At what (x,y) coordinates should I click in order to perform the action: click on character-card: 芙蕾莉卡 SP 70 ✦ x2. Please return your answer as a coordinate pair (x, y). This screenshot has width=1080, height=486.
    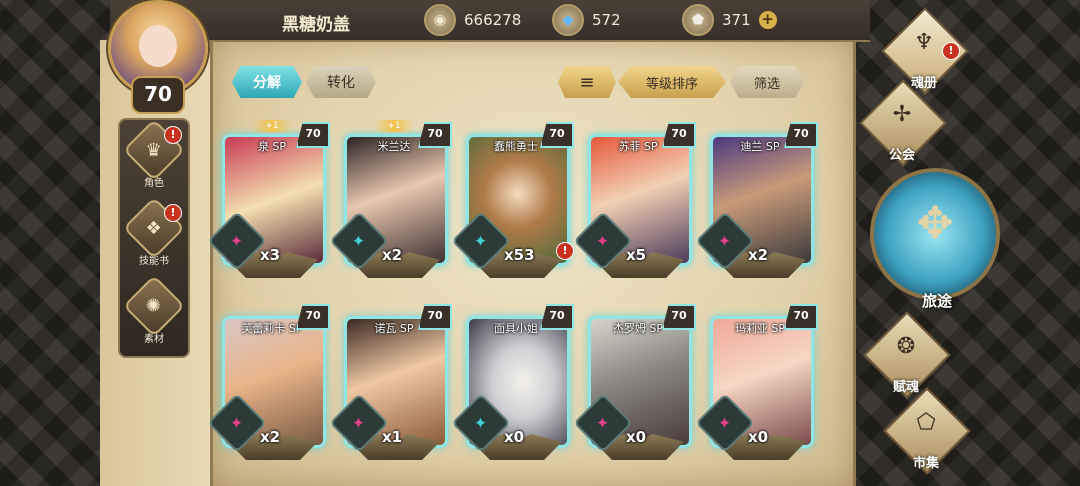
    Looking at the image, I should click on (268, 382).